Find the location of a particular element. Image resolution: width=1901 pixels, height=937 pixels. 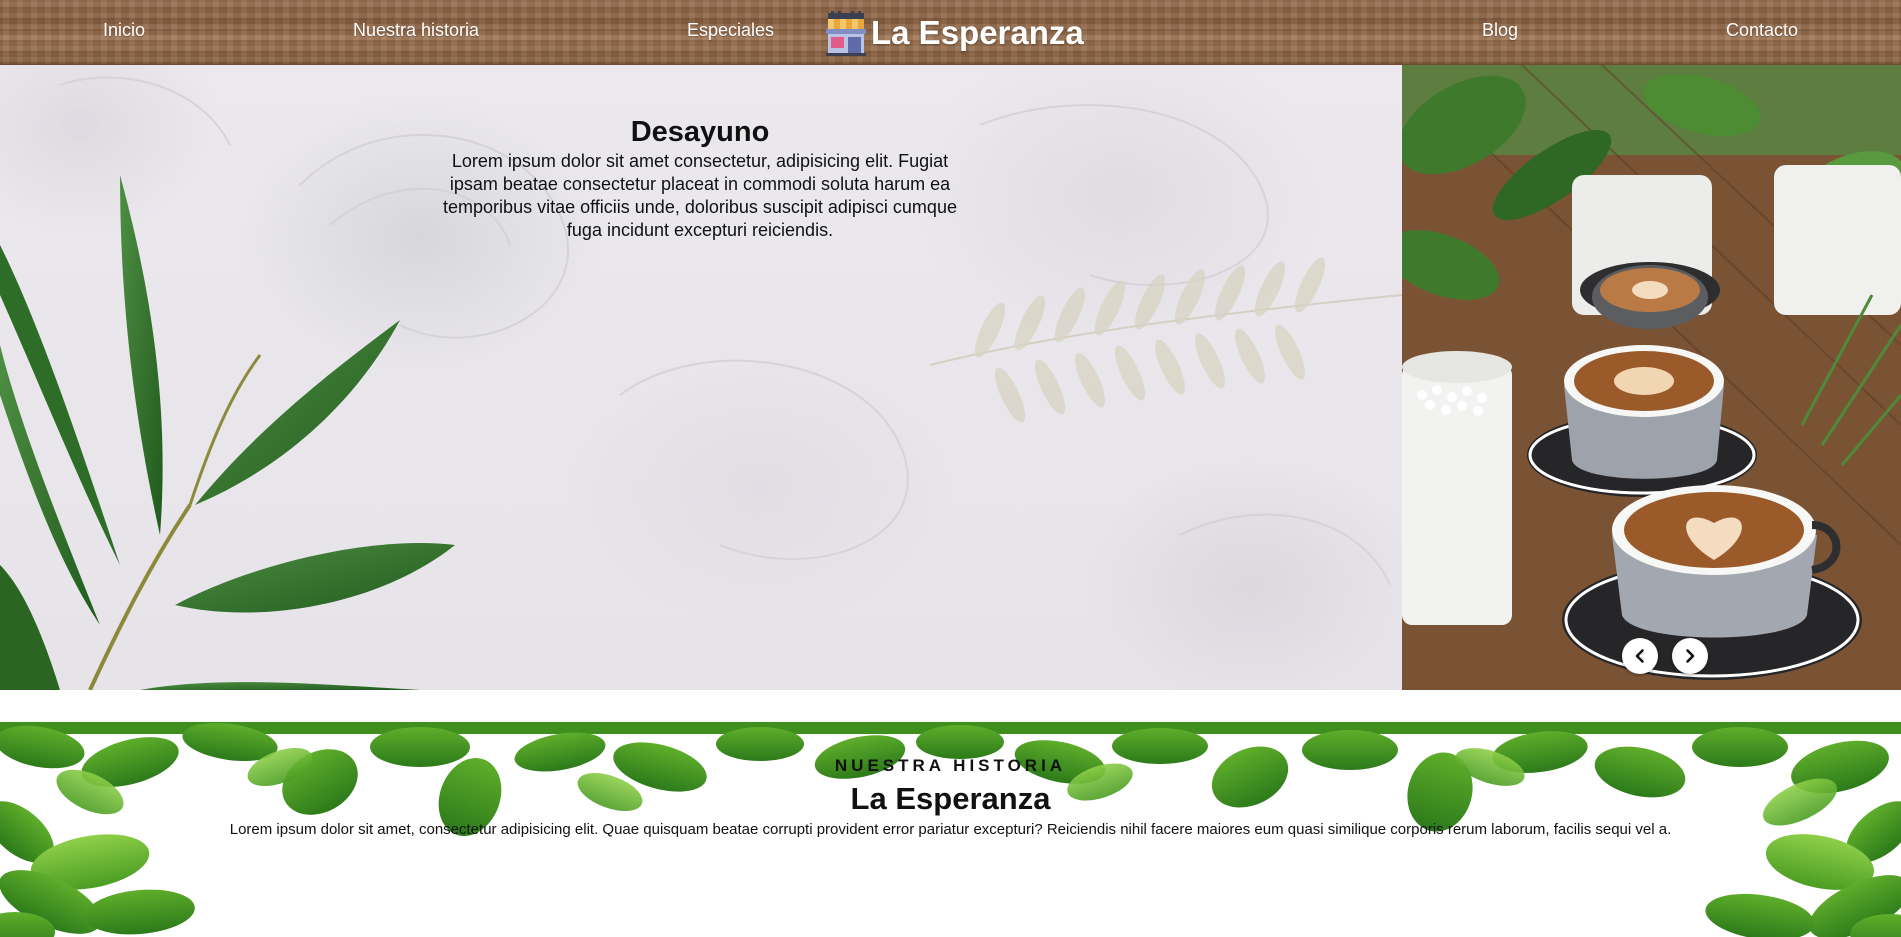

storefront-icon is located at coordinates (846, 33).